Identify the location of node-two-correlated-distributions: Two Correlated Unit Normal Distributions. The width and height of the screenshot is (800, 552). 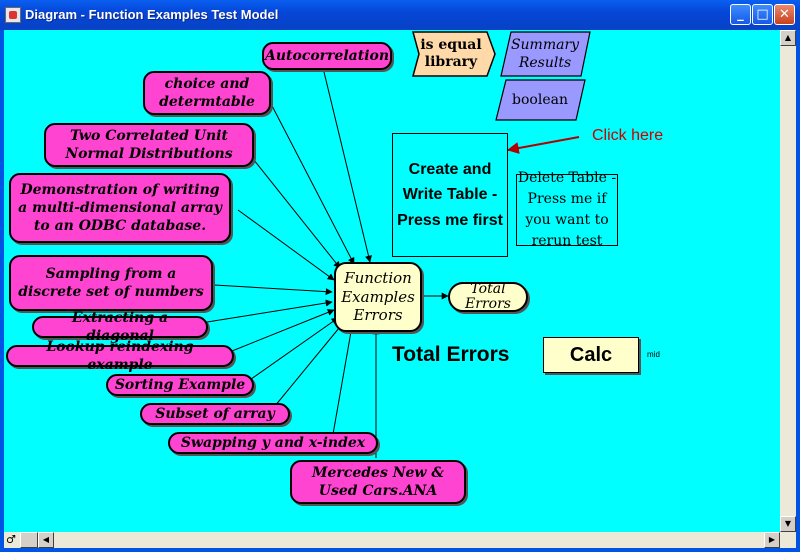
(149, 145).